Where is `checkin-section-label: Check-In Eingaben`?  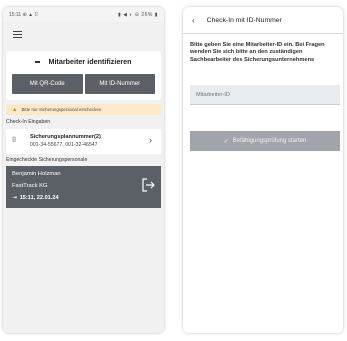
checkin-section-label: Check-In Eingaben is located at coordinates (28, 122).